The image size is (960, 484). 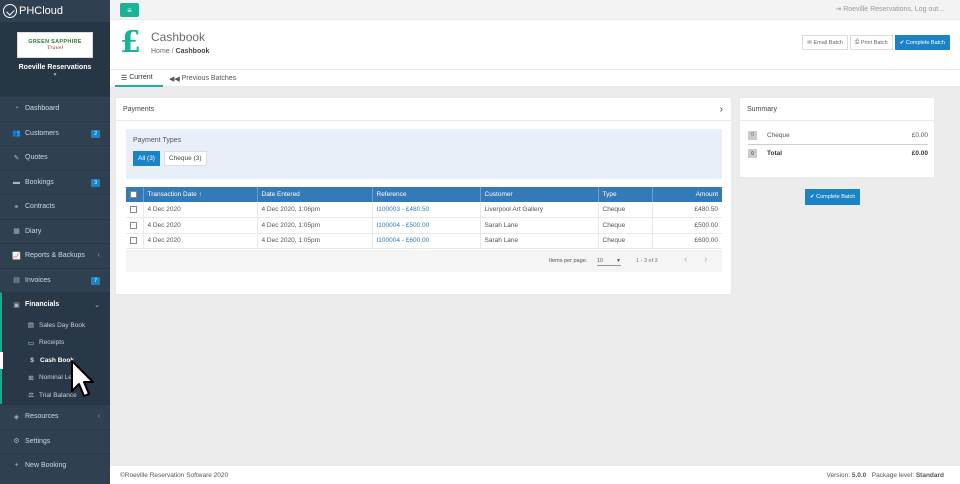 What do you see at coordinates (16, 256) in the screenshot?
I see `chart-icon: 📈` at bounding box center [16, 256].